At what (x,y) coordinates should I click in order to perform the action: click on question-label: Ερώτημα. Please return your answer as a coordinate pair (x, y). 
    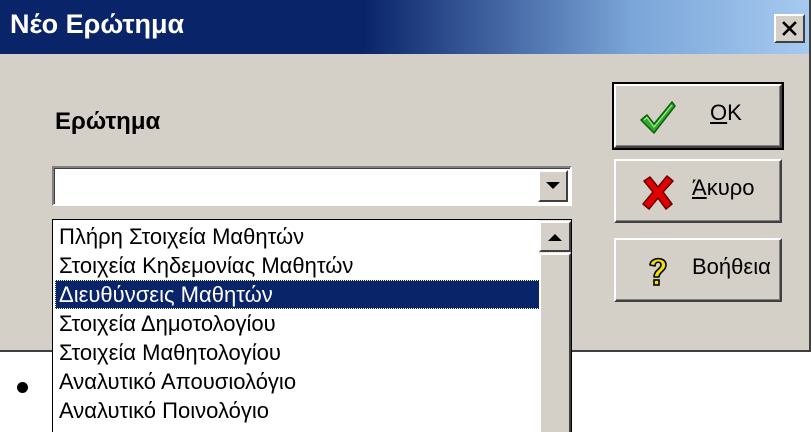
    Looking at the image, I should click on (108, 121).